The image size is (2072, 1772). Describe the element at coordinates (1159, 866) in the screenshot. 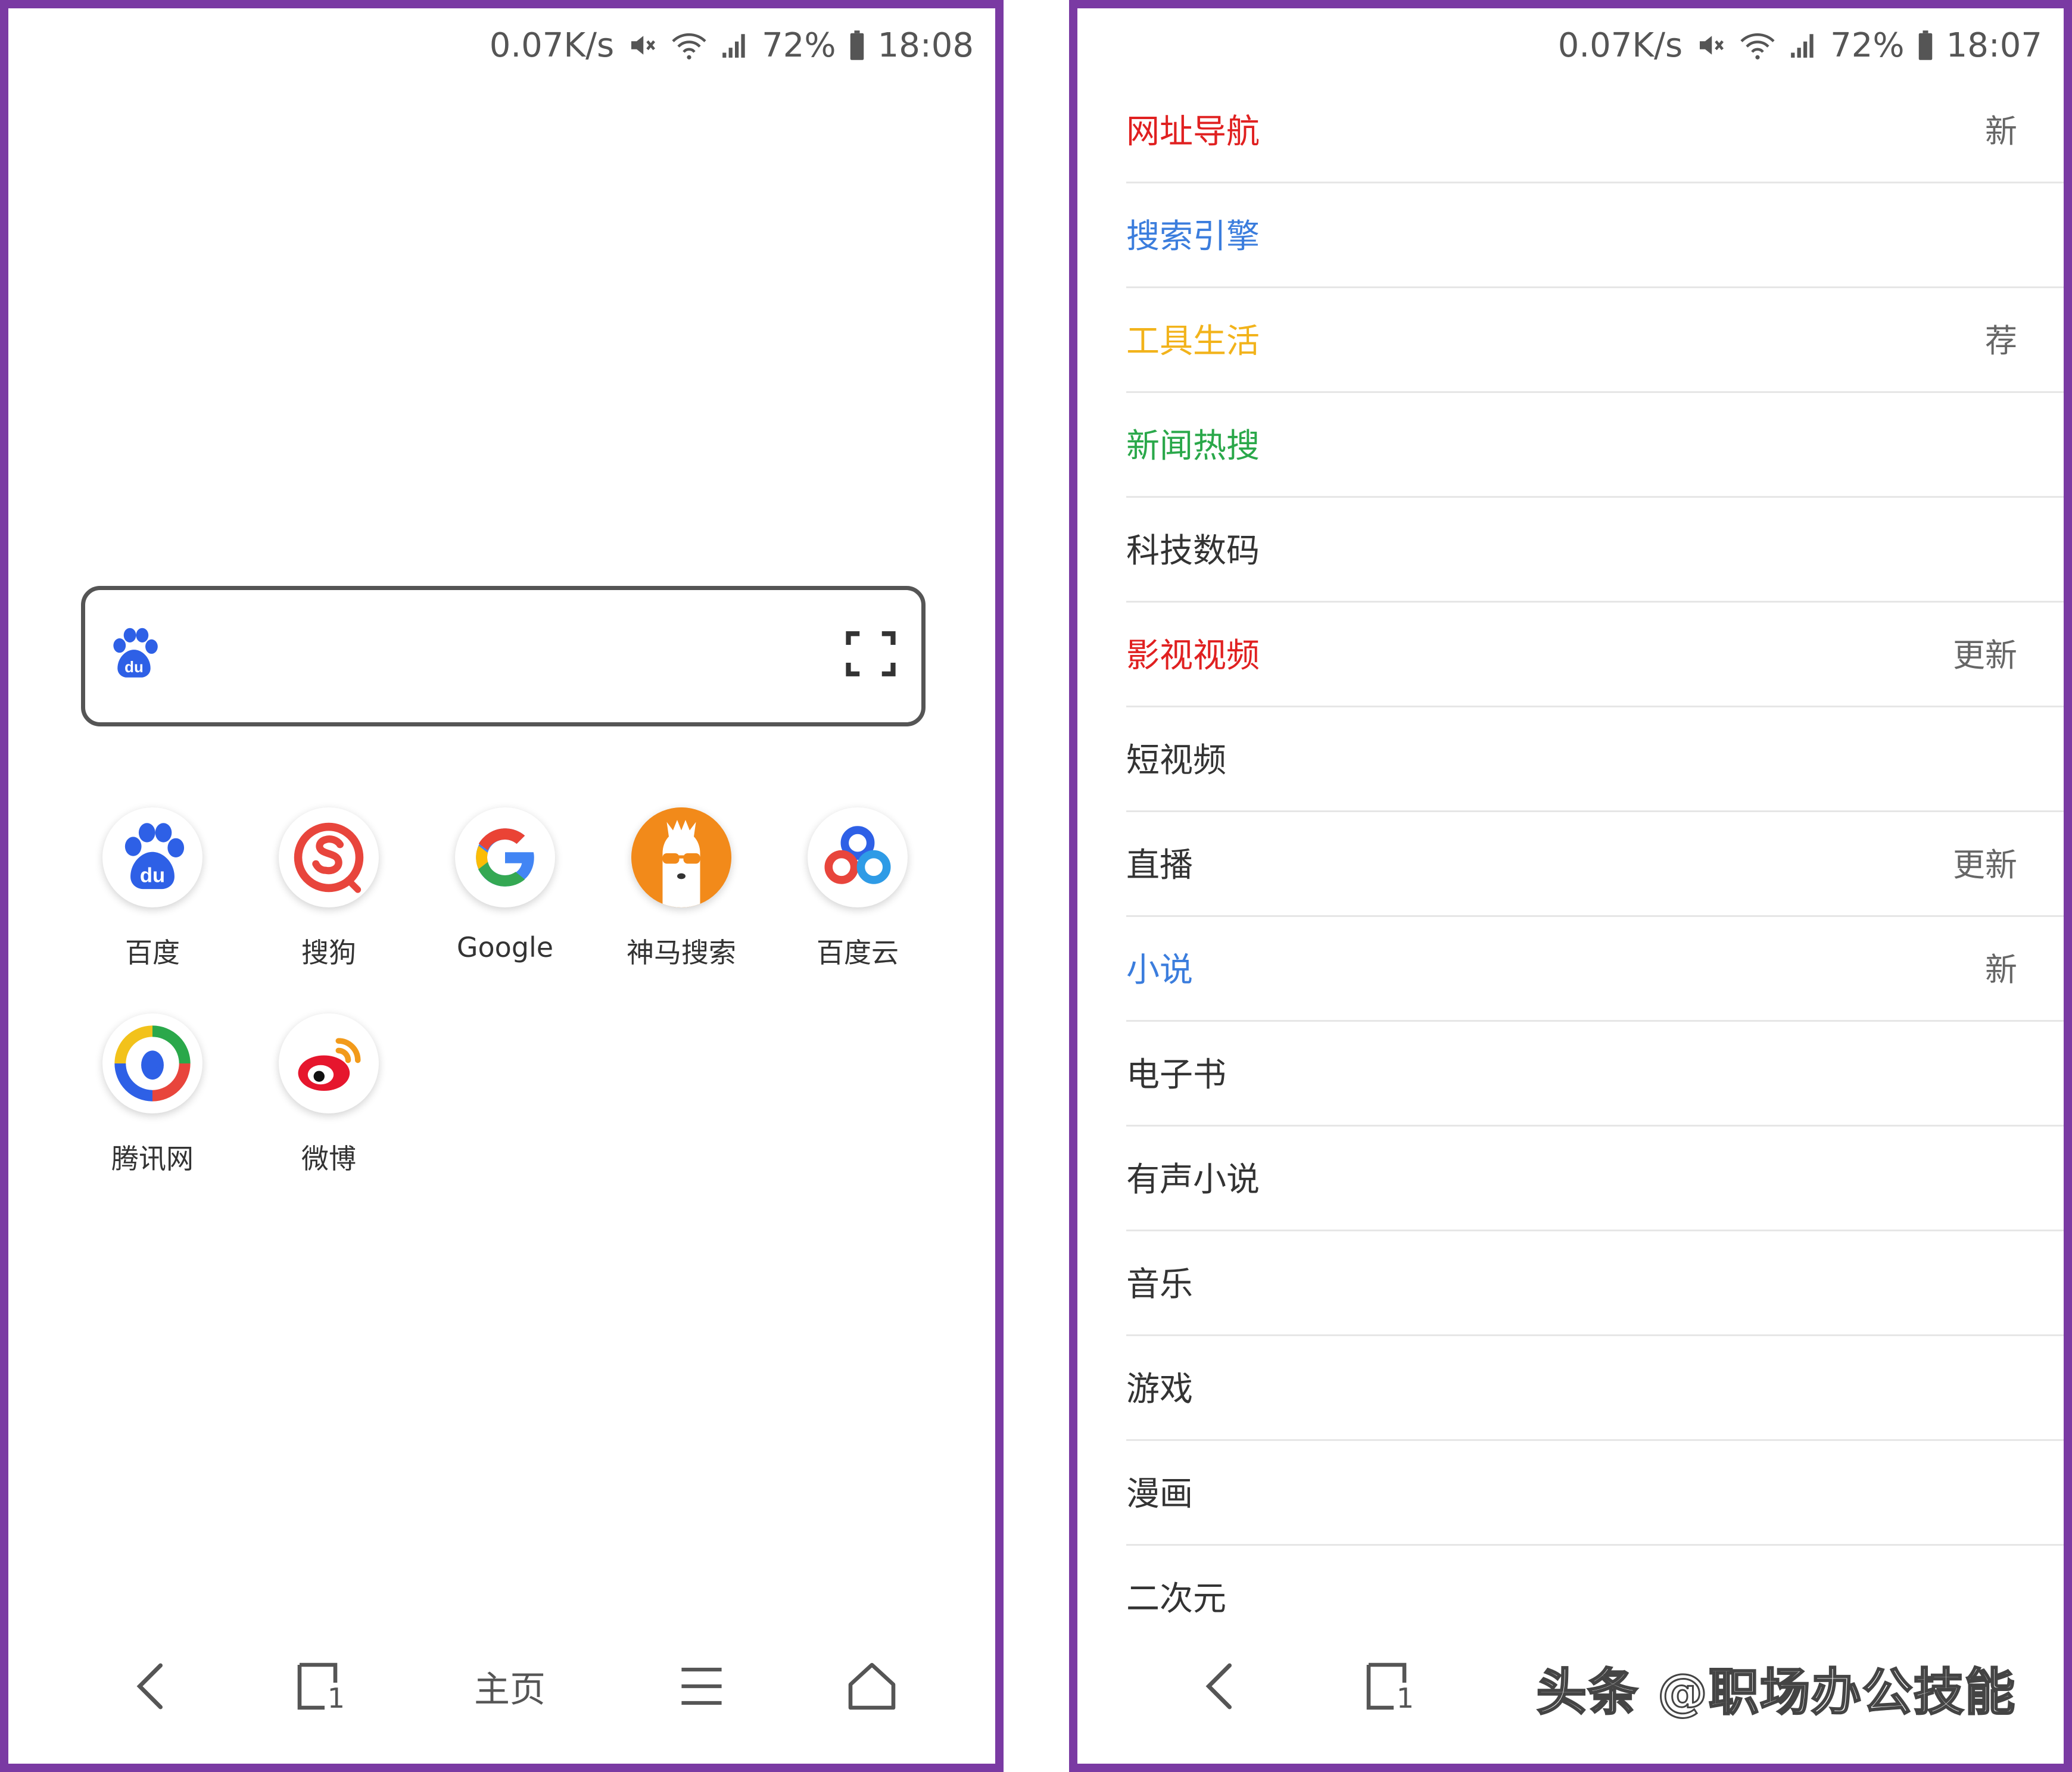

I see `category-name: 直播` at that location.